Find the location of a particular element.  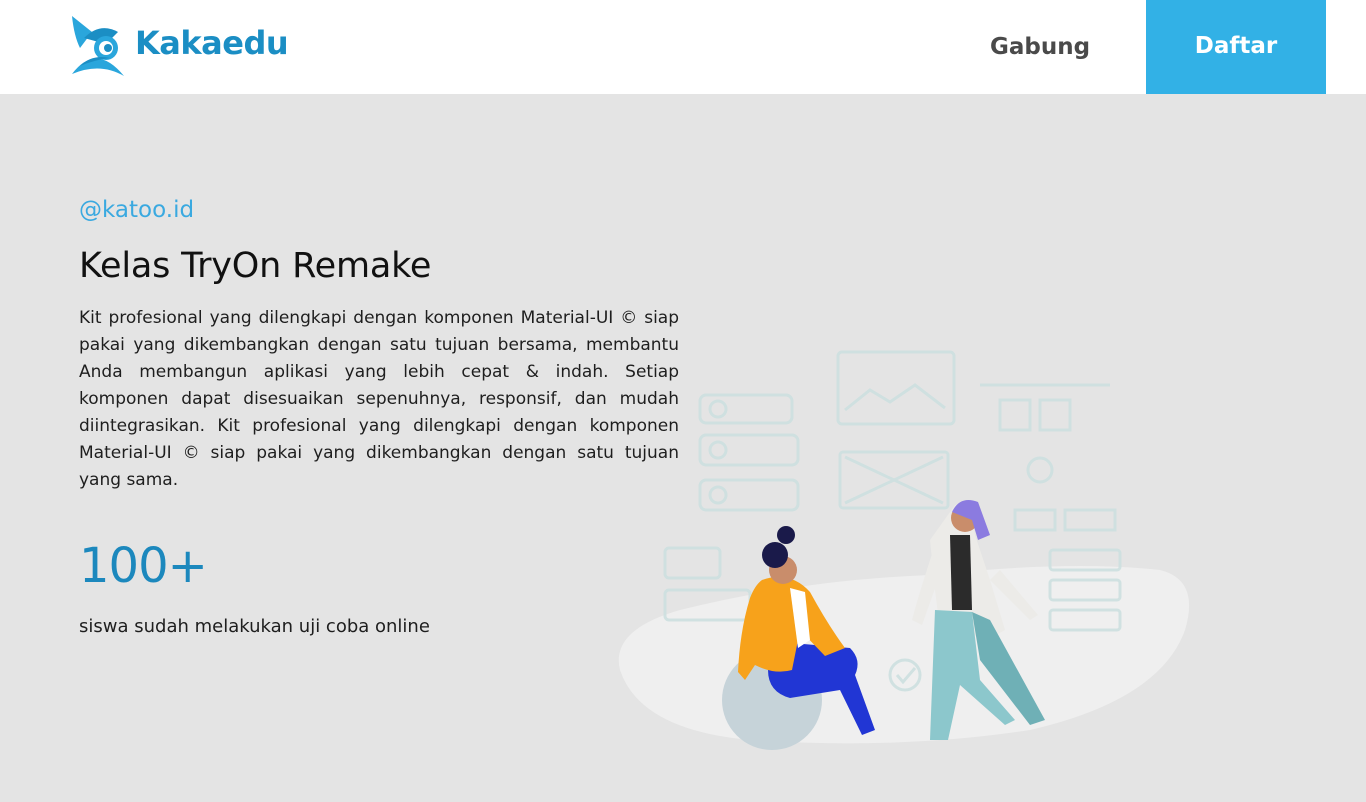

join-button: Gabung is located at coordinates (1040, 47).